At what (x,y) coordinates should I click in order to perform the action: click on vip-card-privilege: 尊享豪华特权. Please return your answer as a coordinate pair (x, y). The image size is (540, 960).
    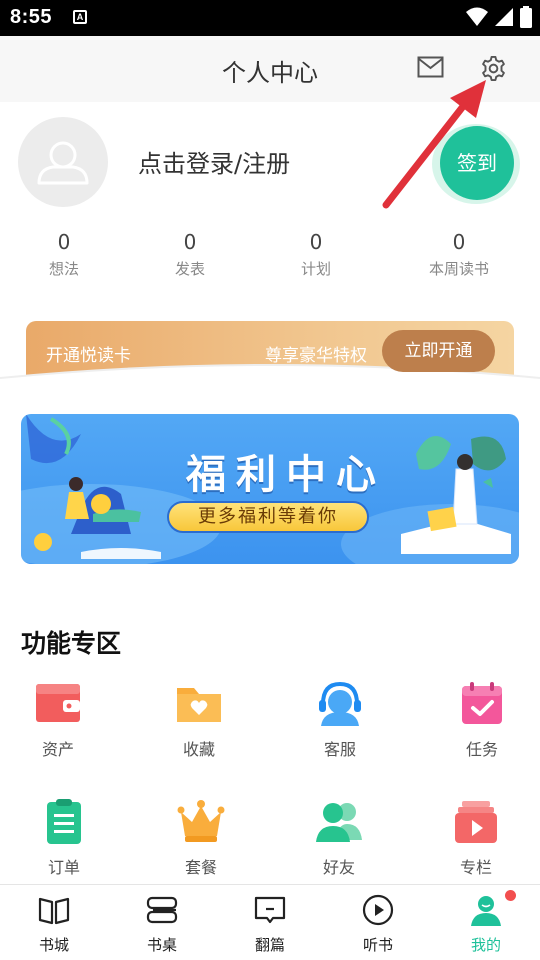
    Looking at the image, I should click on (316, 356).